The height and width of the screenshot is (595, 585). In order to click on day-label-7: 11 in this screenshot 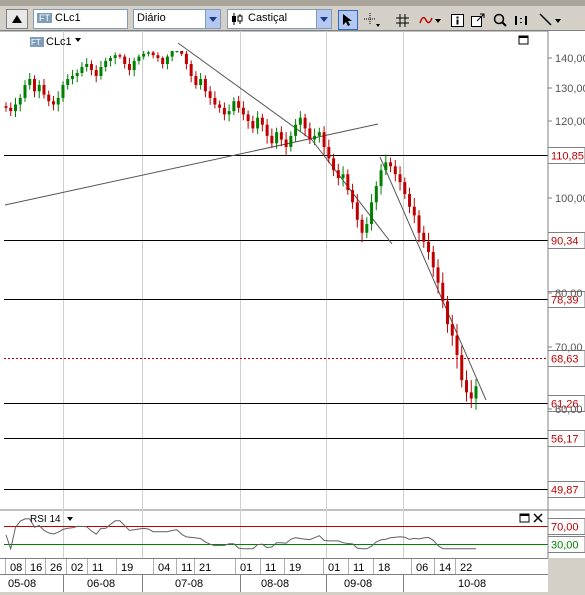, I will do `click(186, 568)`.